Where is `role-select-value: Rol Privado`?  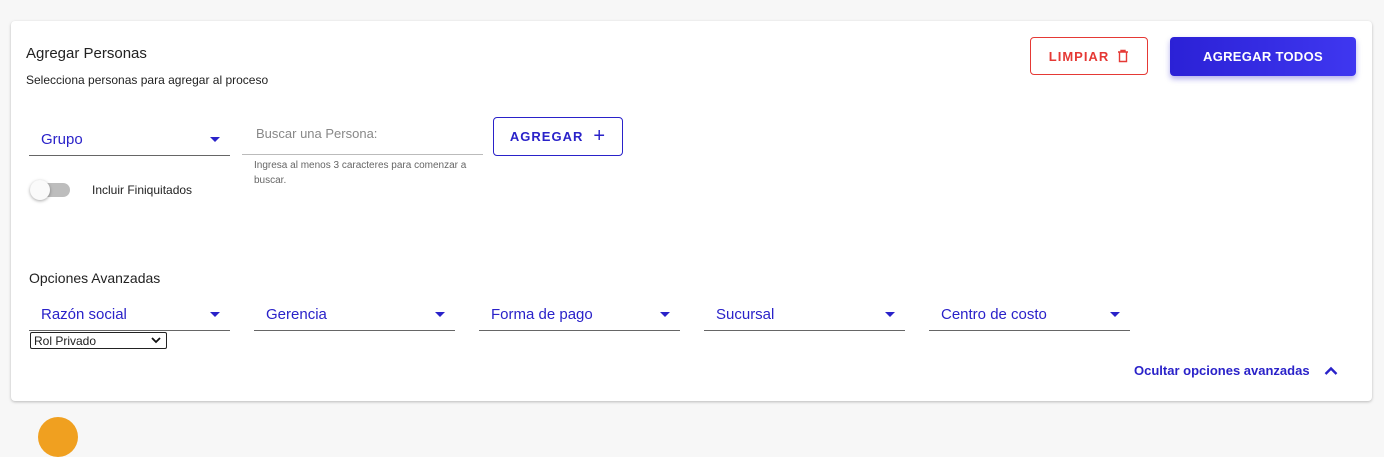 role-select-value: Rol Privado is located at coordinates (65, 341).